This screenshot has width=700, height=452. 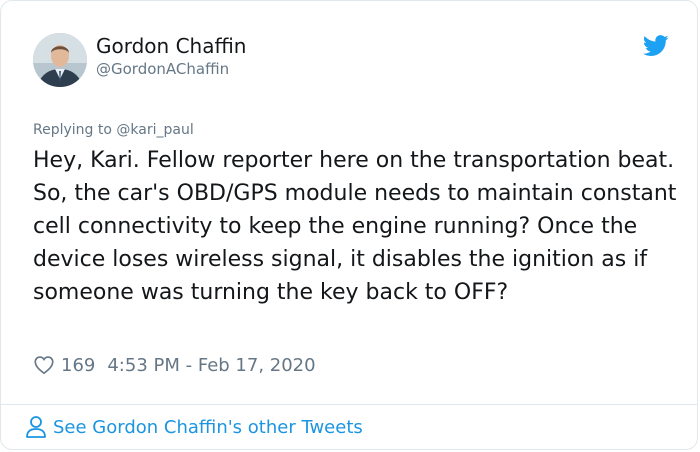 What do you see at coordinates (208, 427) in the screenshot?
I see `see-other-tweets-label: See Gordon Chaffin's other Tweets` at bounding box center [208, 427].